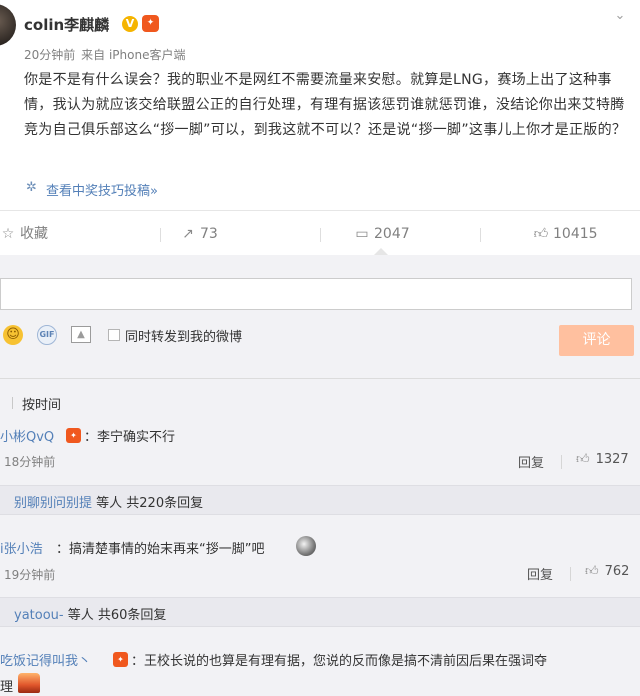  Describe the element at coordinates (66, 24) in the screenshot. I see `post-author-name: colin李麒麟` at that location.